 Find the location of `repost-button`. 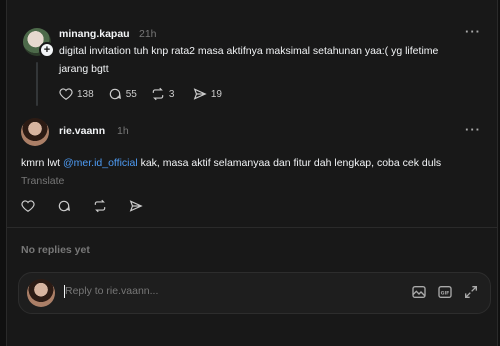

repost-button is located at coordinates (102, 206).